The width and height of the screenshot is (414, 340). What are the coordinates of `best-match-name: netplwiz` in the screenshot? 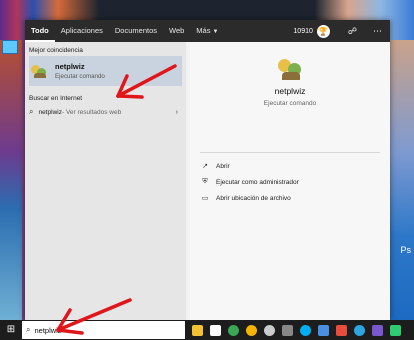 It's located at (70, 66).